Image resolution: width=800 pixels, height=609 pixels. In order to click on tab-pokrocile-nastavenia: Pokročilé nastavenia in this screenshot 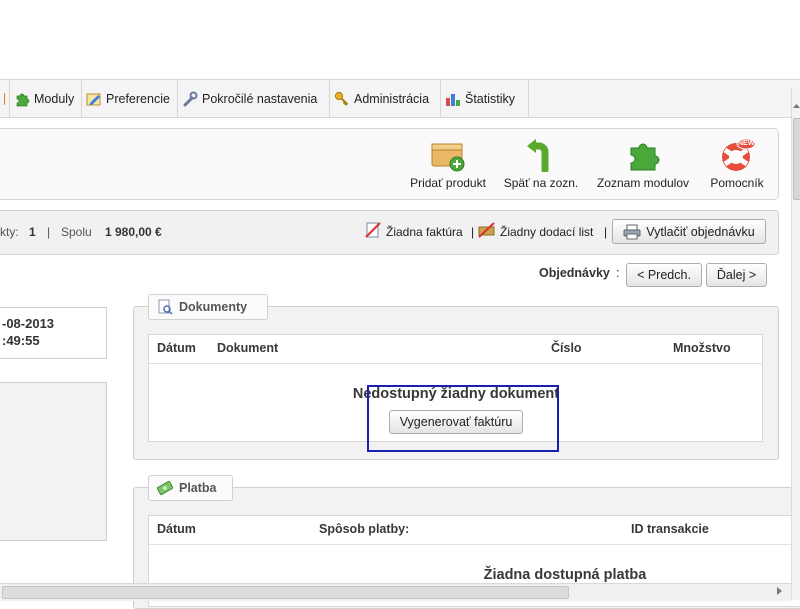, I will do `click(254, 98)`.